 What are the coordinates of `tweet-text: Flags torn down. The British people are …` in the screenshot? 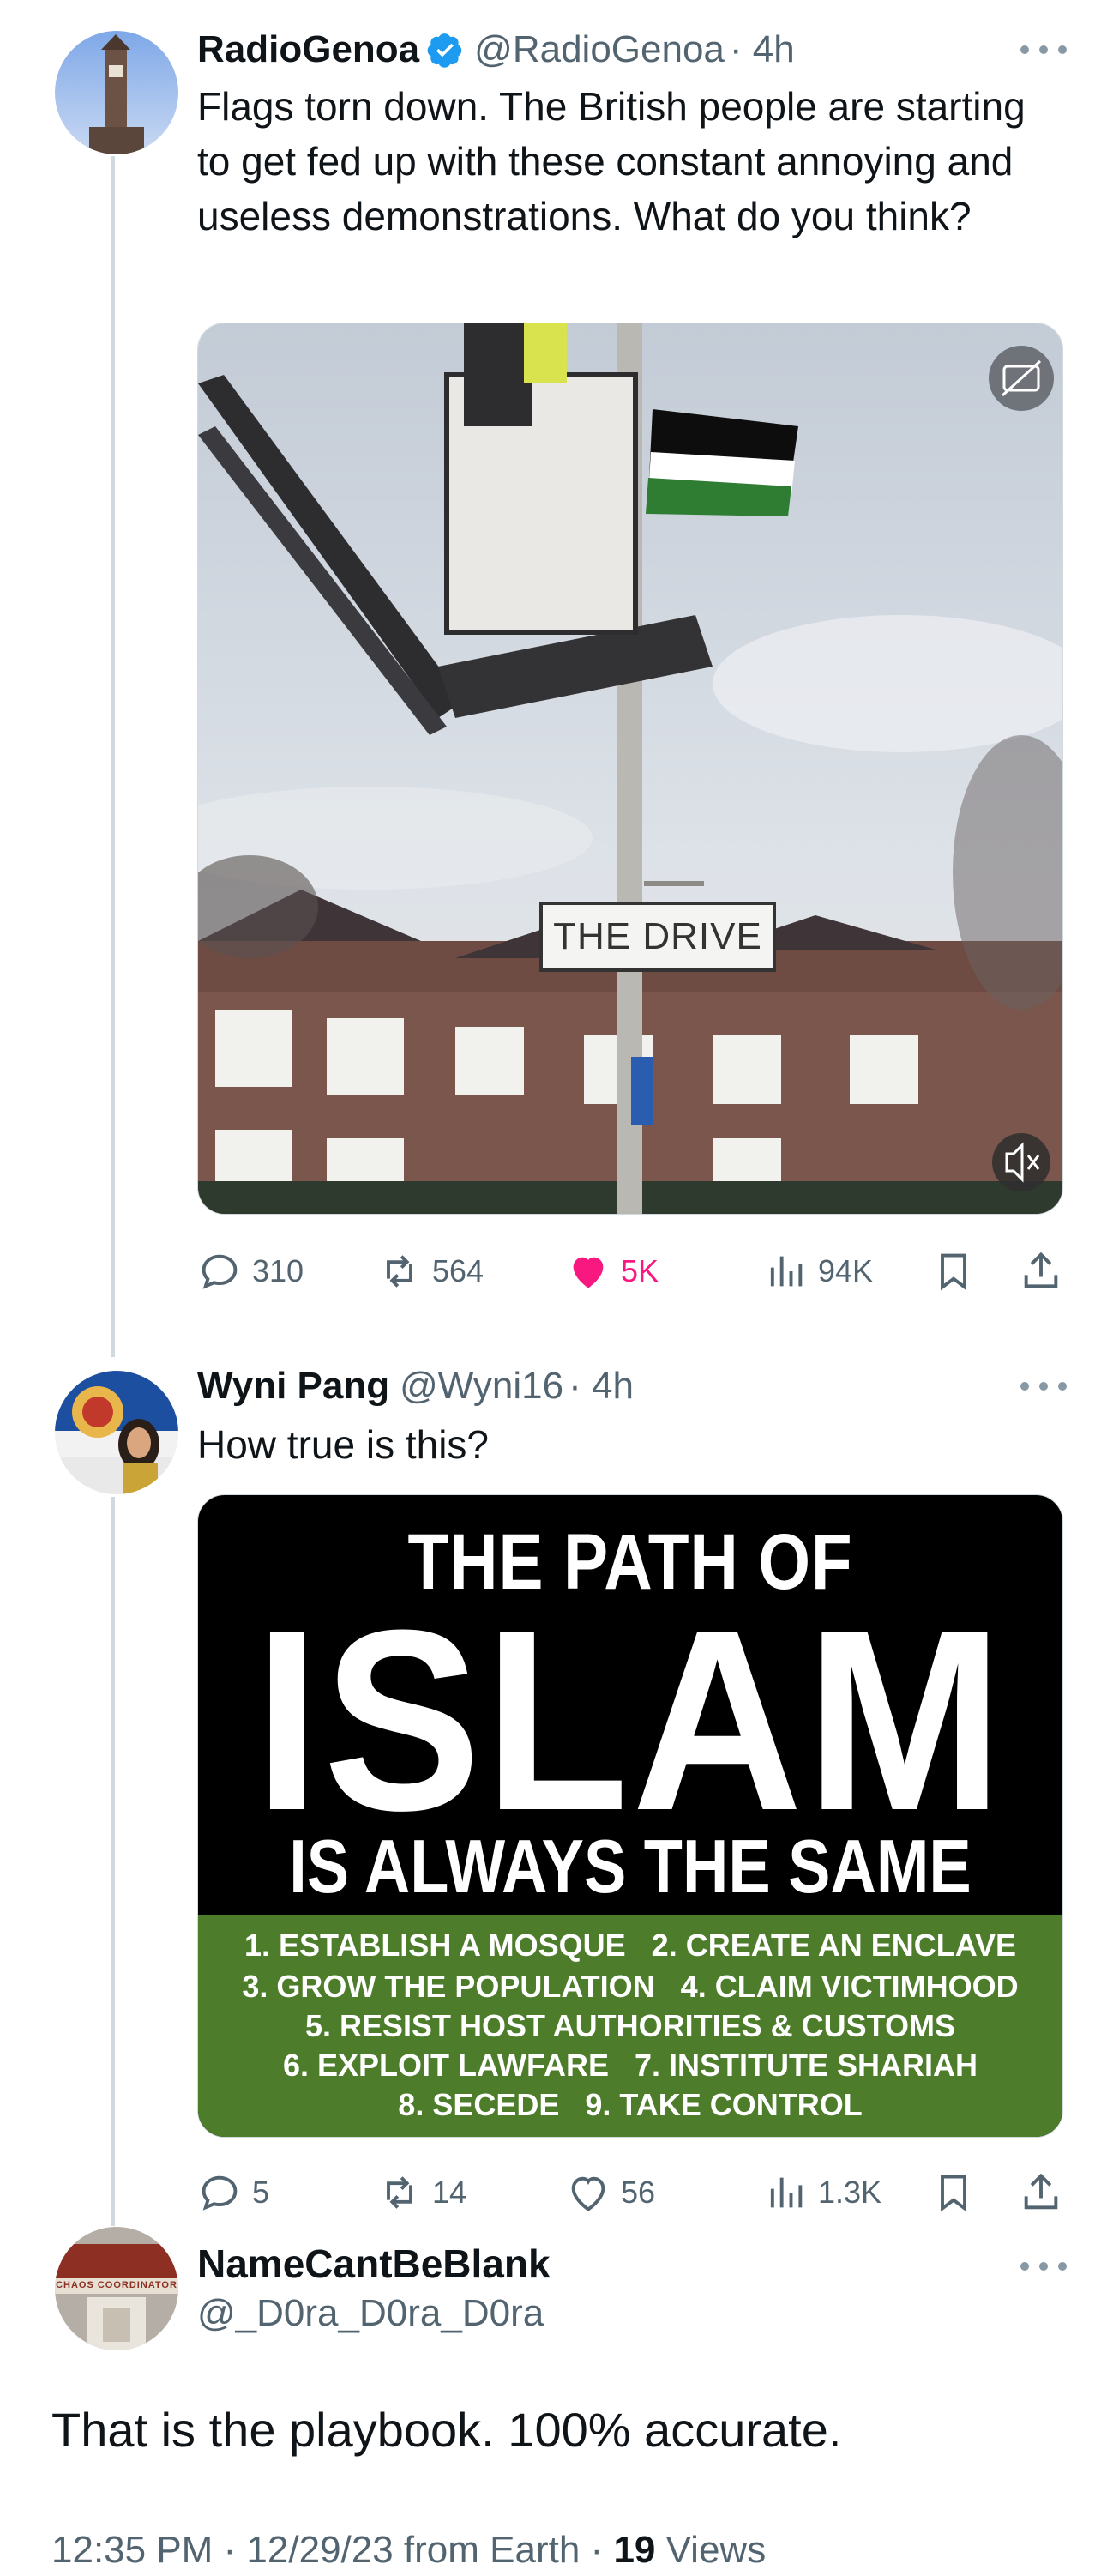 It's located at (611, 161).